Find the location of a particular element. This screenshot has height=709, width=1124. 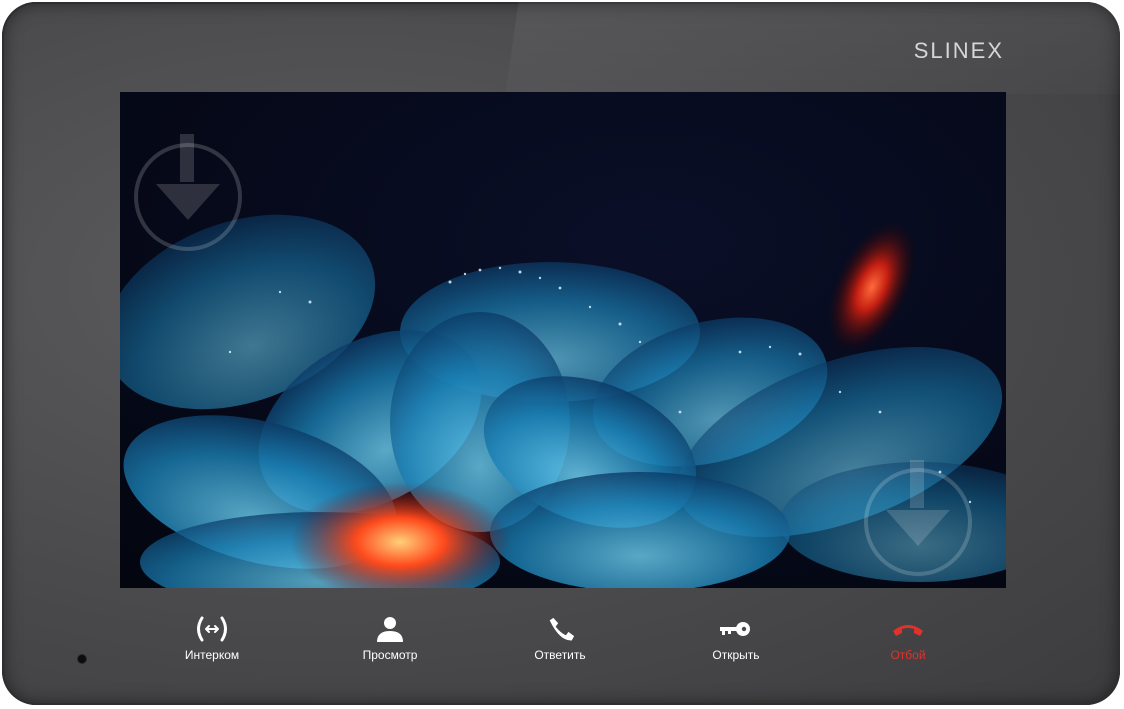

brand-logo: SLINEX is located at coordinates (958, 50).